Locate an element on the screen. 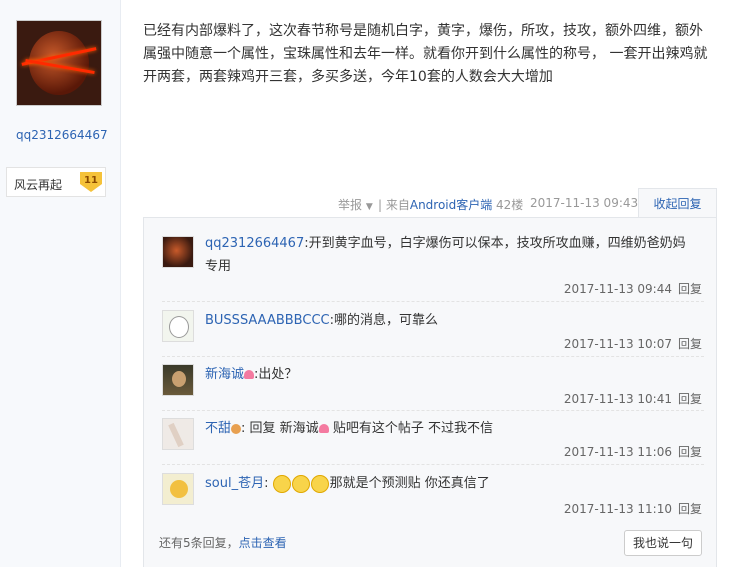 This screenshot has height=567, width=733. reply-meta: 2017-11-13 10:07 回复 is located at coordinates (633, 343).